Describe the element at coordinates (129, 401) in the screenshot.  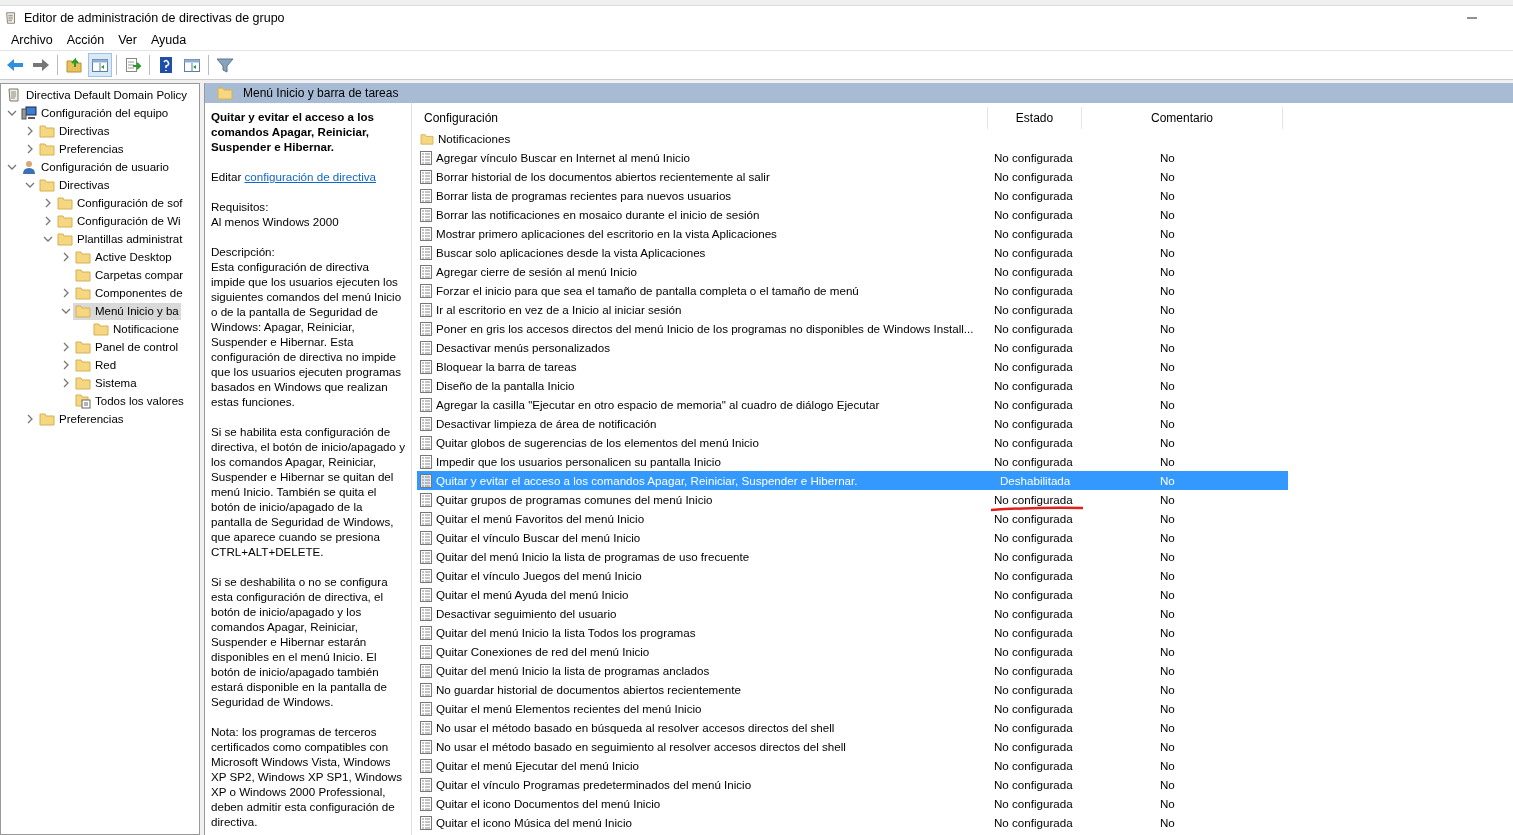
I see `tree-item: Todos los valores` at that location.